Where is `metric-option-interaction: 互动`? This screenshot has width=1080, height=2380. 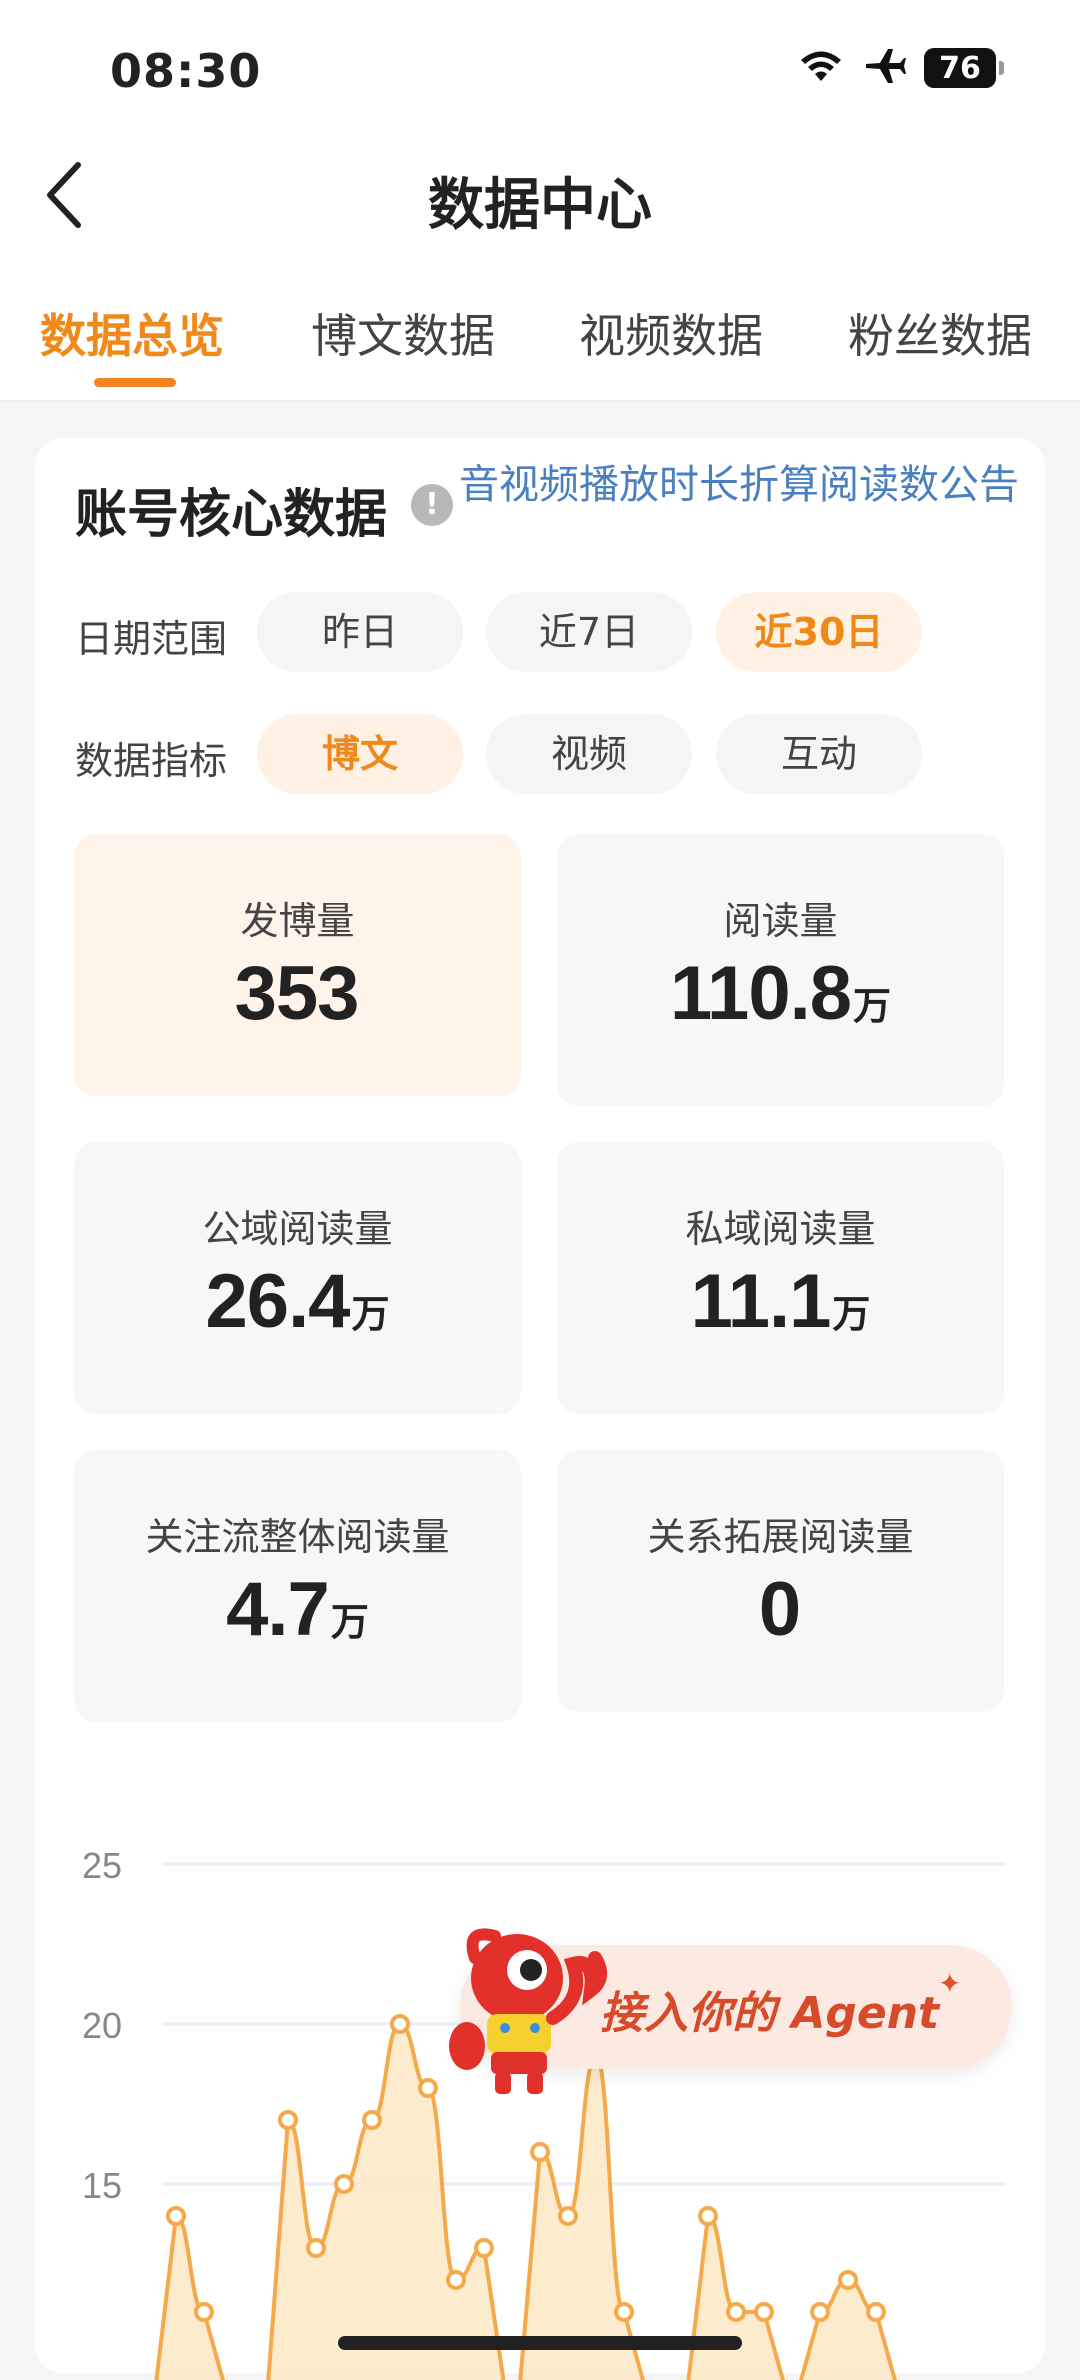
metric-option-interaction: 互动 is located at coordinates (819, 754).